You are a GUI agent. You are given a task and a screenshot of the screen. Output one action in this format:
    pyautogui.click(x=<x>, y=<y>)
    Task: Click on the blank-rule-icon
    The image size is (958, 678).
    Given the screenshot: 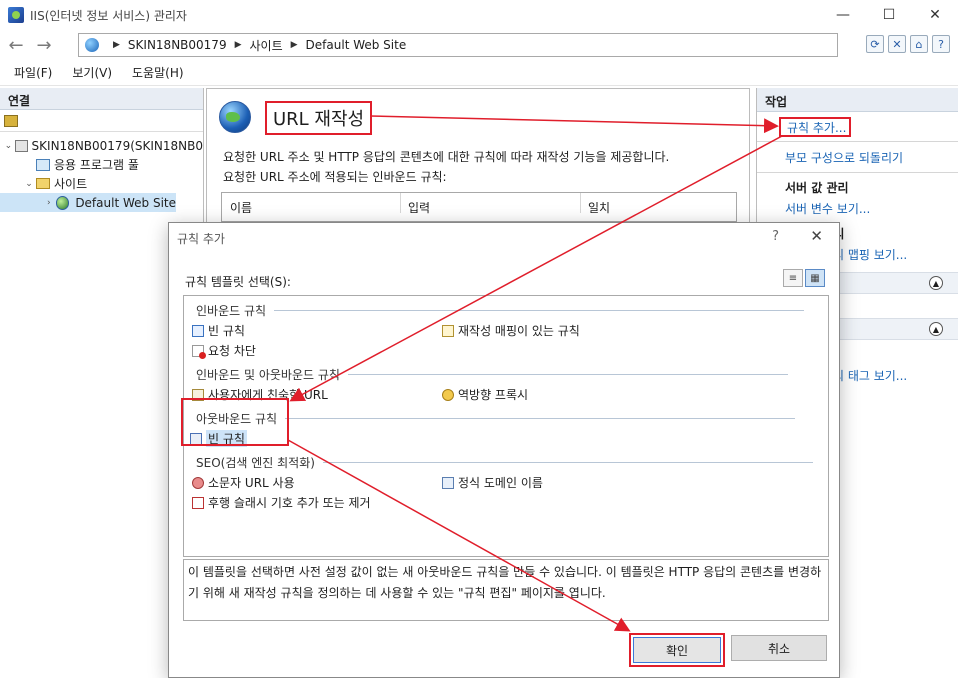 What is the action you would take?
    pyautogui.click(x=198, y=330)
    